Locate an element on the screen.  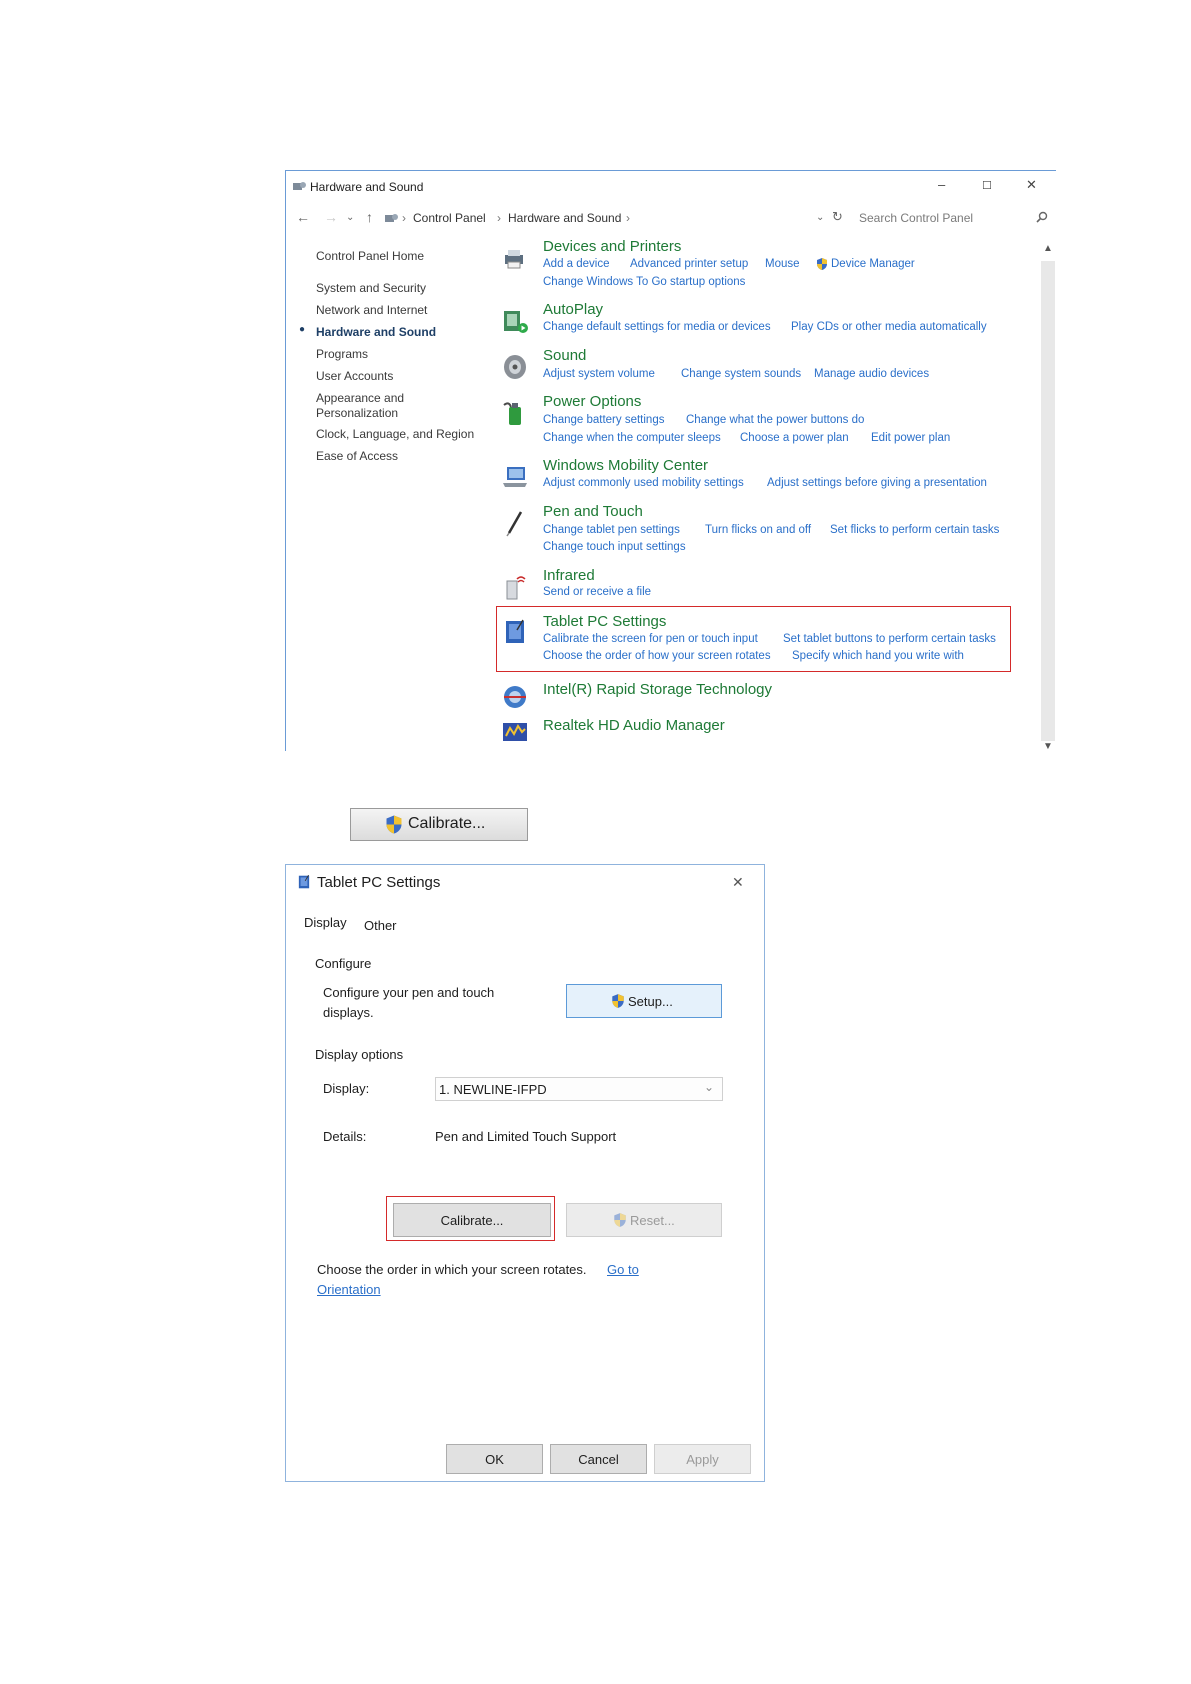
link-tablet-pen-settings: Change tablet pen settings is located at coordinates (611, 530).